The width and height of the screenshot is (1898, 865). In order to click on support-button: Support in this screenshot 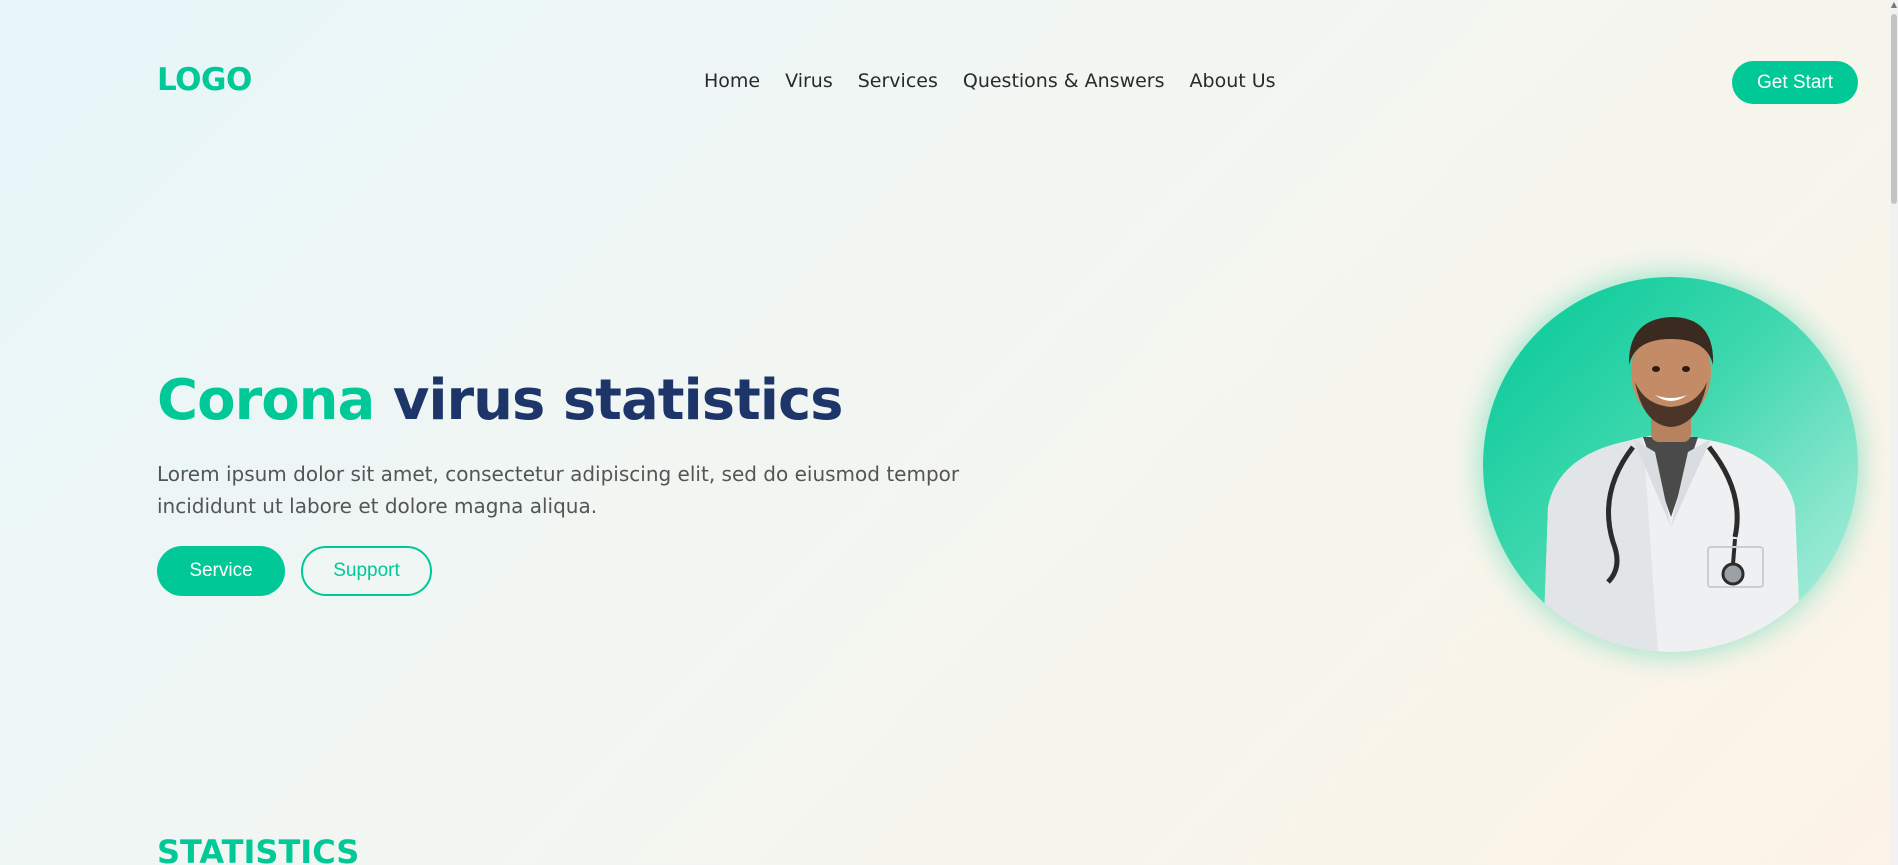, I will do `click(366, 571)`.